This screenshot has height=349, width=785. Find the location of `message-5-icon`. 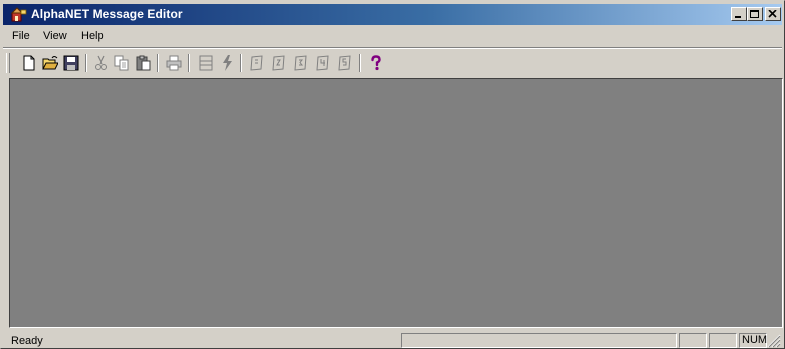

message-5-icon is located at coordinates (344, 63).